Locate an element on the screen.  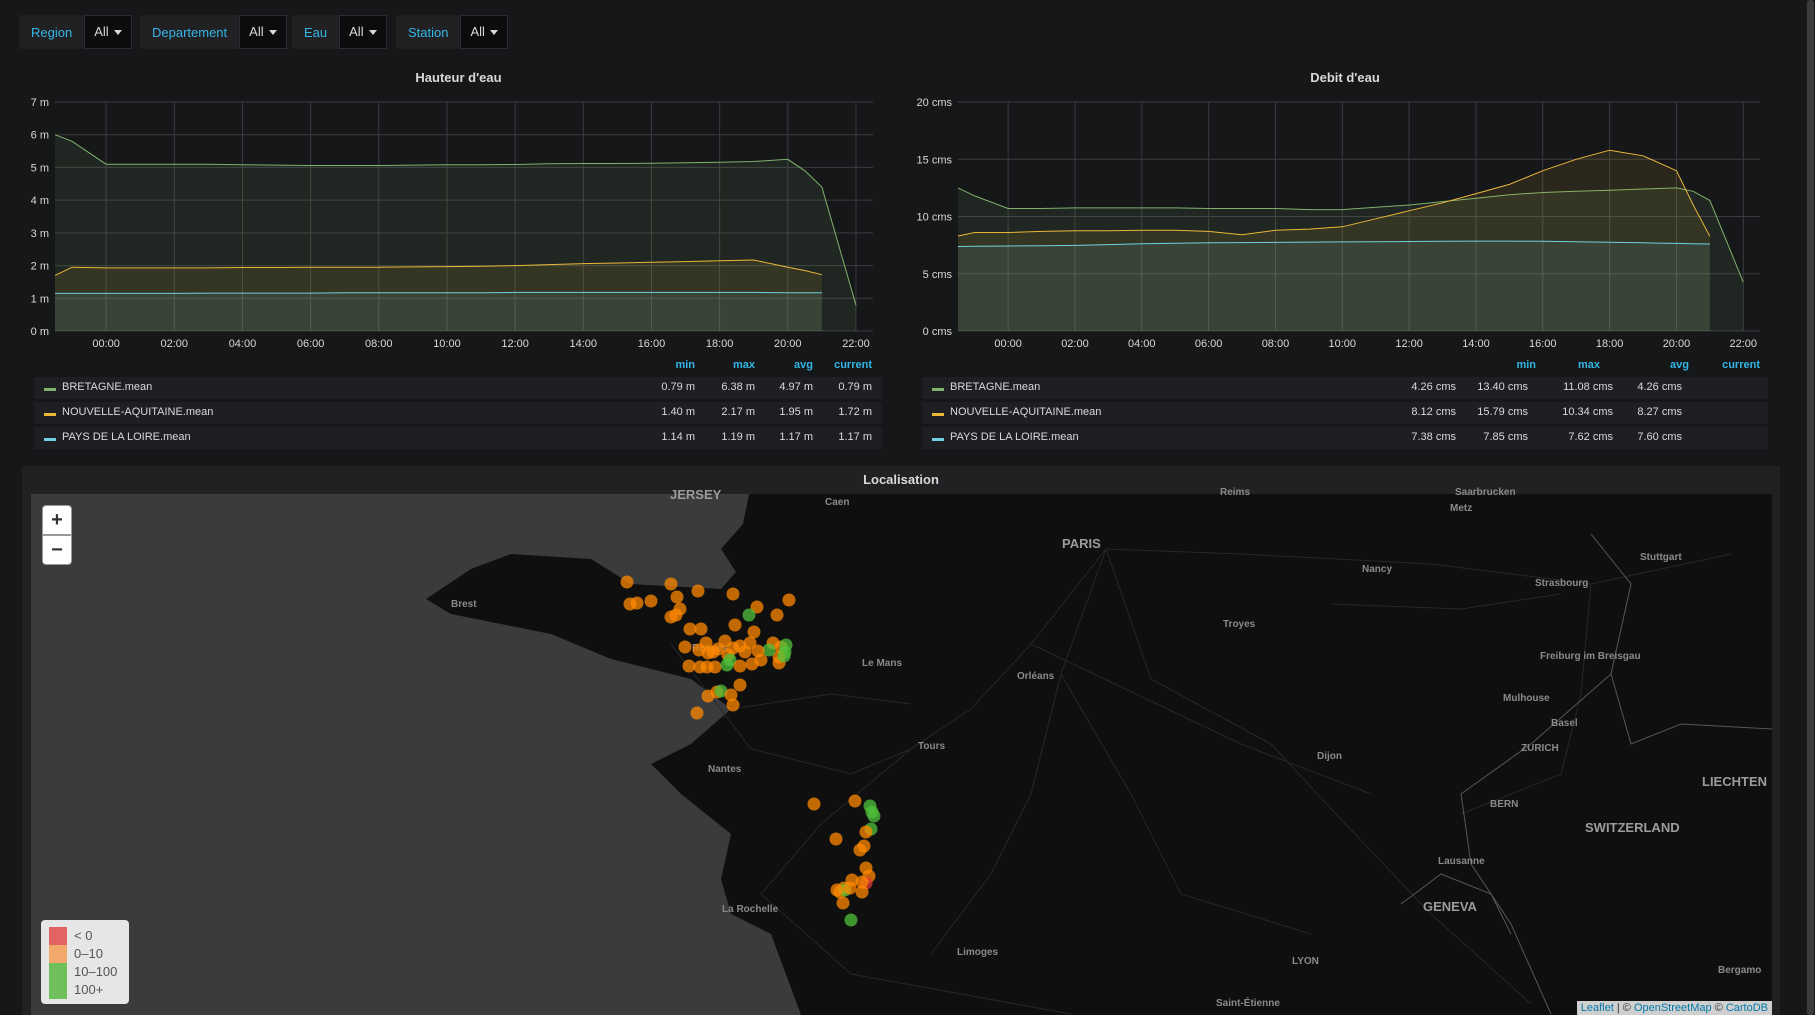
variable-label: Station is located at coordinates (428, 32).